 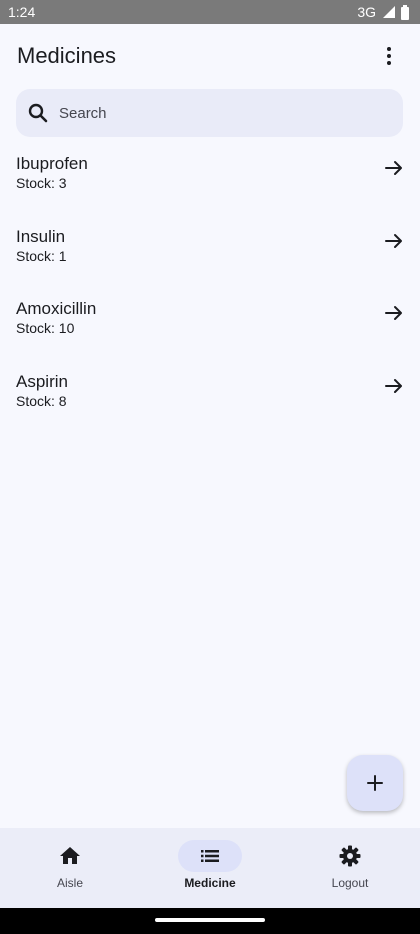 I want to click on medicine-name: Insulin, so click(x=41, y=236).